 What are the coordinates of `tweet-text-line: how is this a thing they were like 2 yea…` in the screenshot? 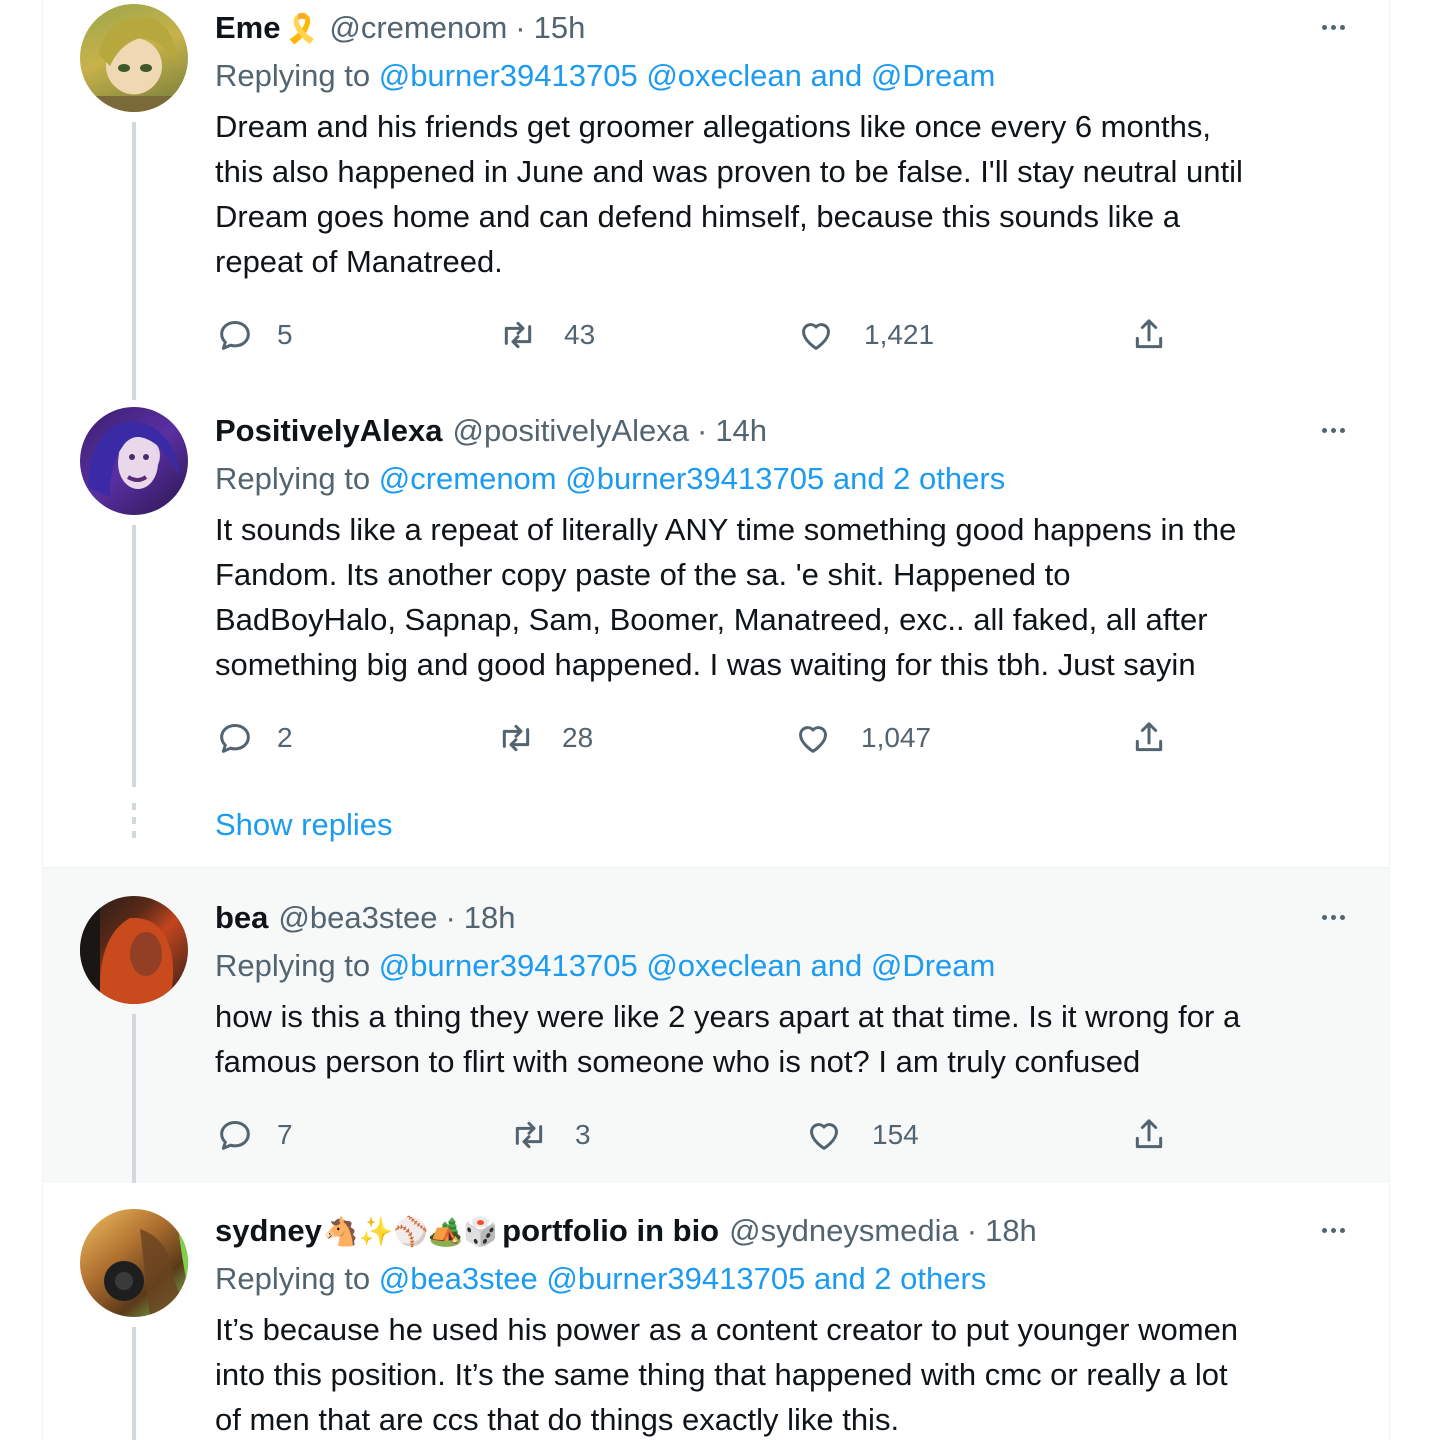 It's located at (728, 1016).